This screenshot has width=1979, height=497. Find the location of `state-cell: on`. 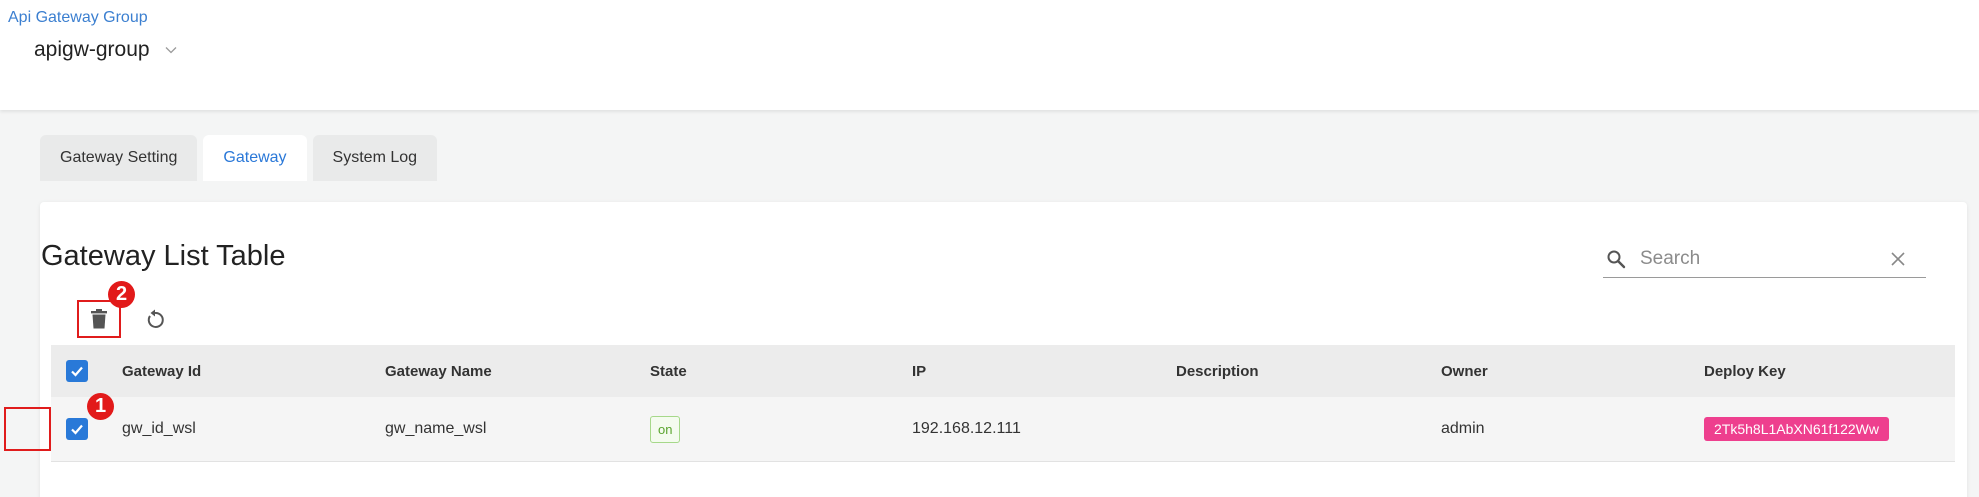

state-cell: on is located at coordinates (665, 429).